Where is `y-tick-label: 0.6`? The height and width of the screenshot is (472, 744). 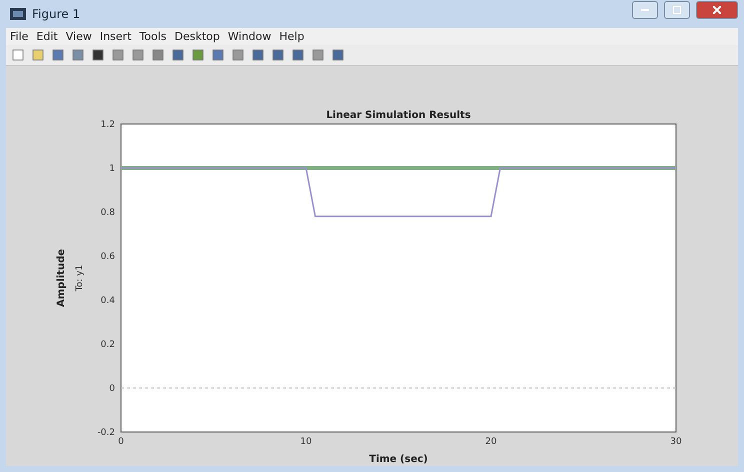
y-tick-label: 0.6 is located at coordinates (107, 257).